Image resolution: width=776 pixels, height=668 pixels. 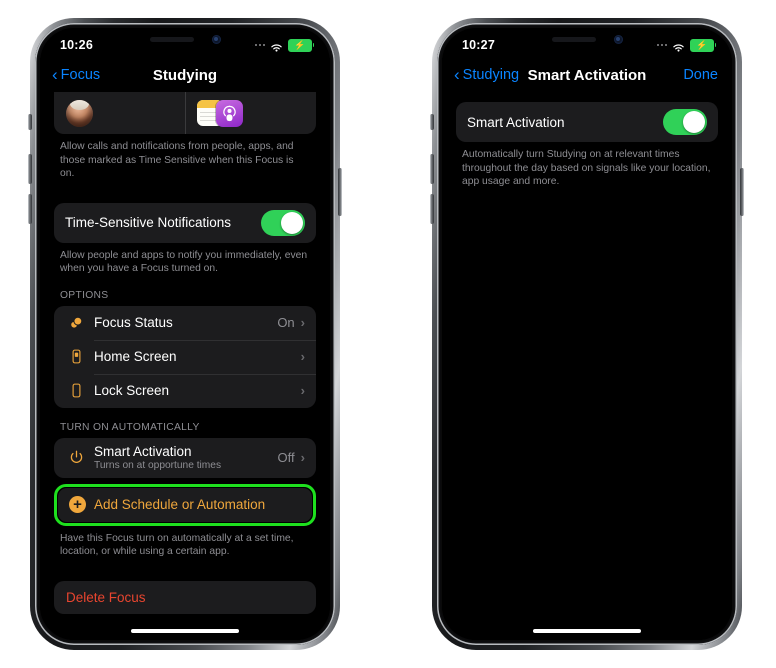 What do you see at coordinates (229, 113) in the screenshot?
I see `podcasts-app-icon` at bounding box center [229, 113].